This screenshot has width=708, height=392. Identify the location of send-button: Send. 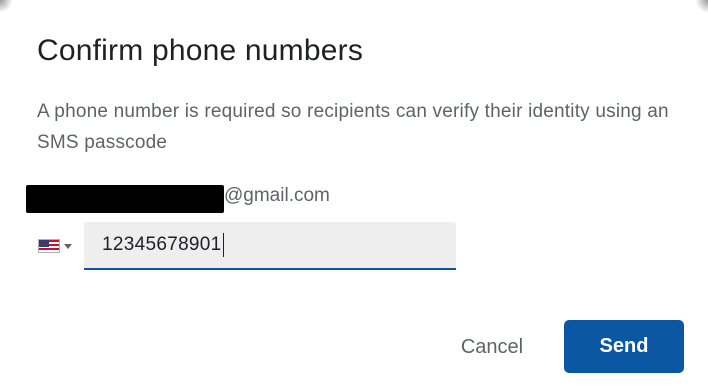
(624, 346).